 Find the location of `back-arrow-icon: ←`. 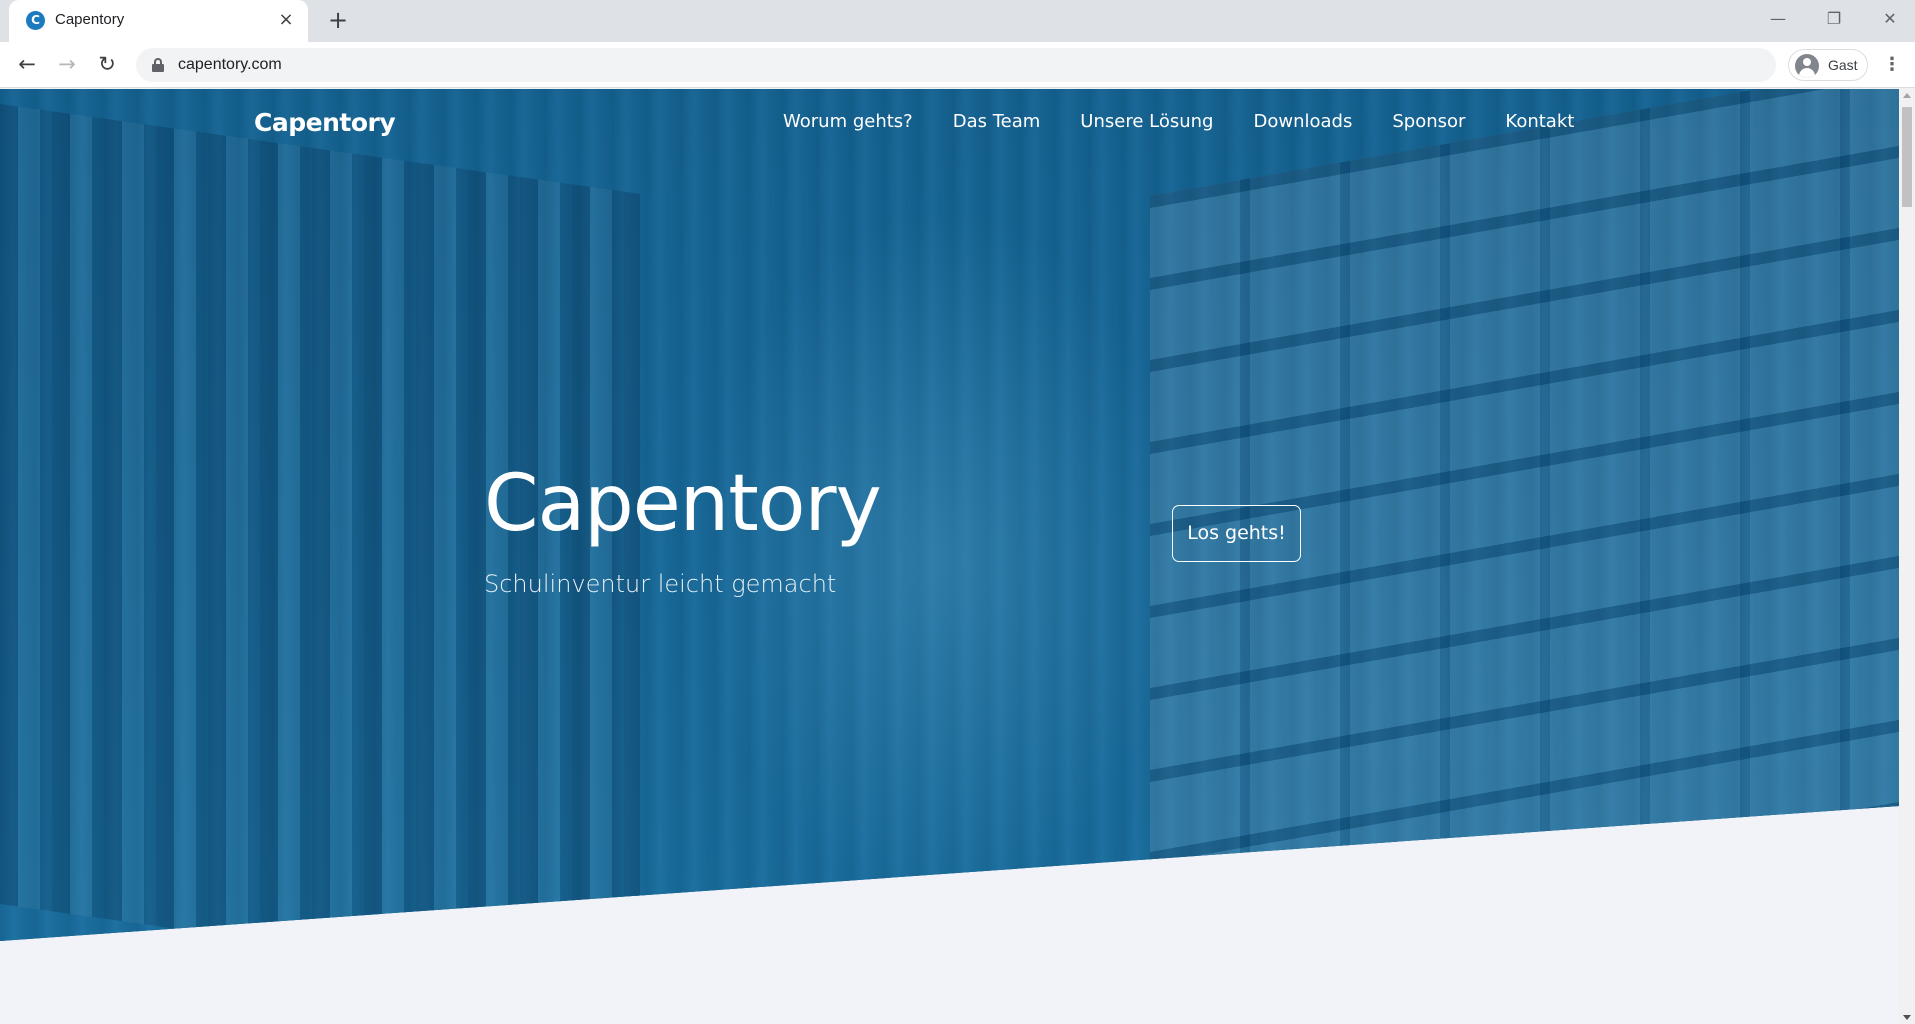

back-arrow-icon: ← is located at coordinates (27, 65).